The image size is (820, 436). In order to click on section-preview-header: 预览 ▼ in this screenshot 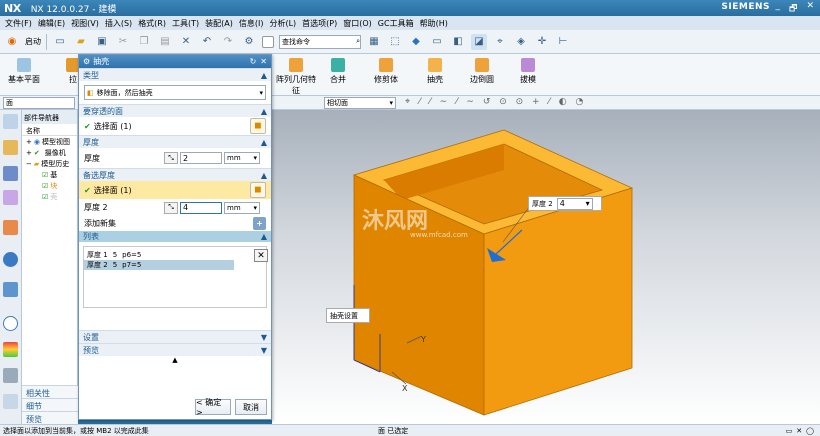, I will do `click(175, 349)`.